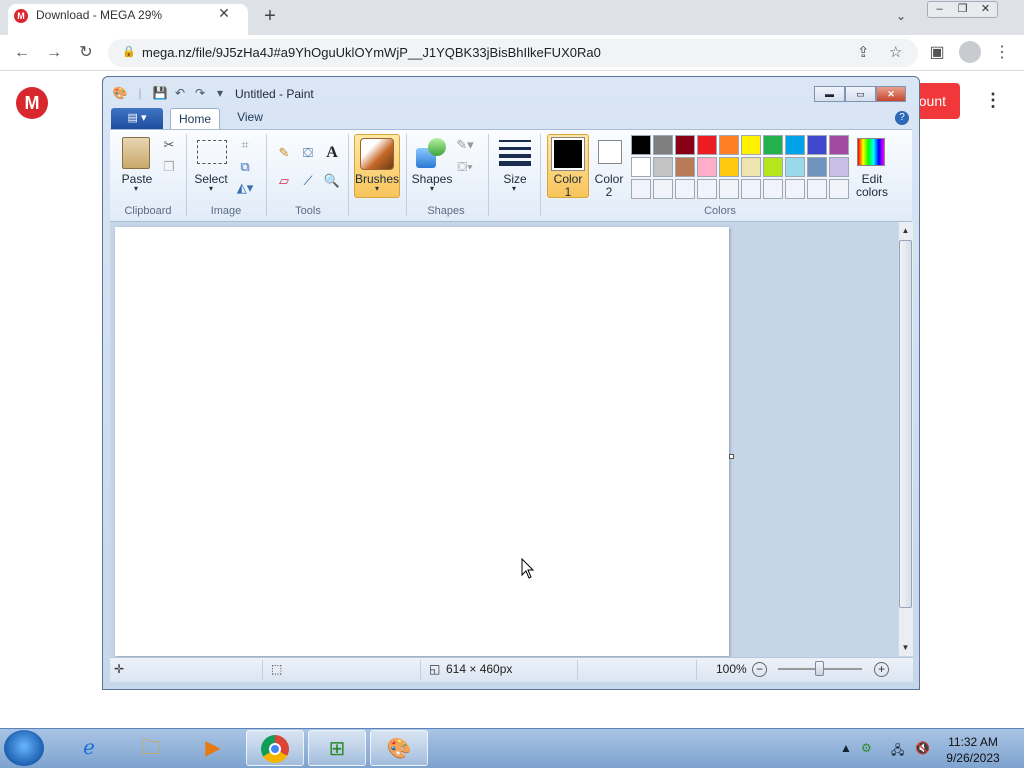 This screenshot has height=768, width=1024. What do you see at coordinates (169, 167) in the screenshot?
I see `copy-icon: ❐` at bounding box center [169, 167].